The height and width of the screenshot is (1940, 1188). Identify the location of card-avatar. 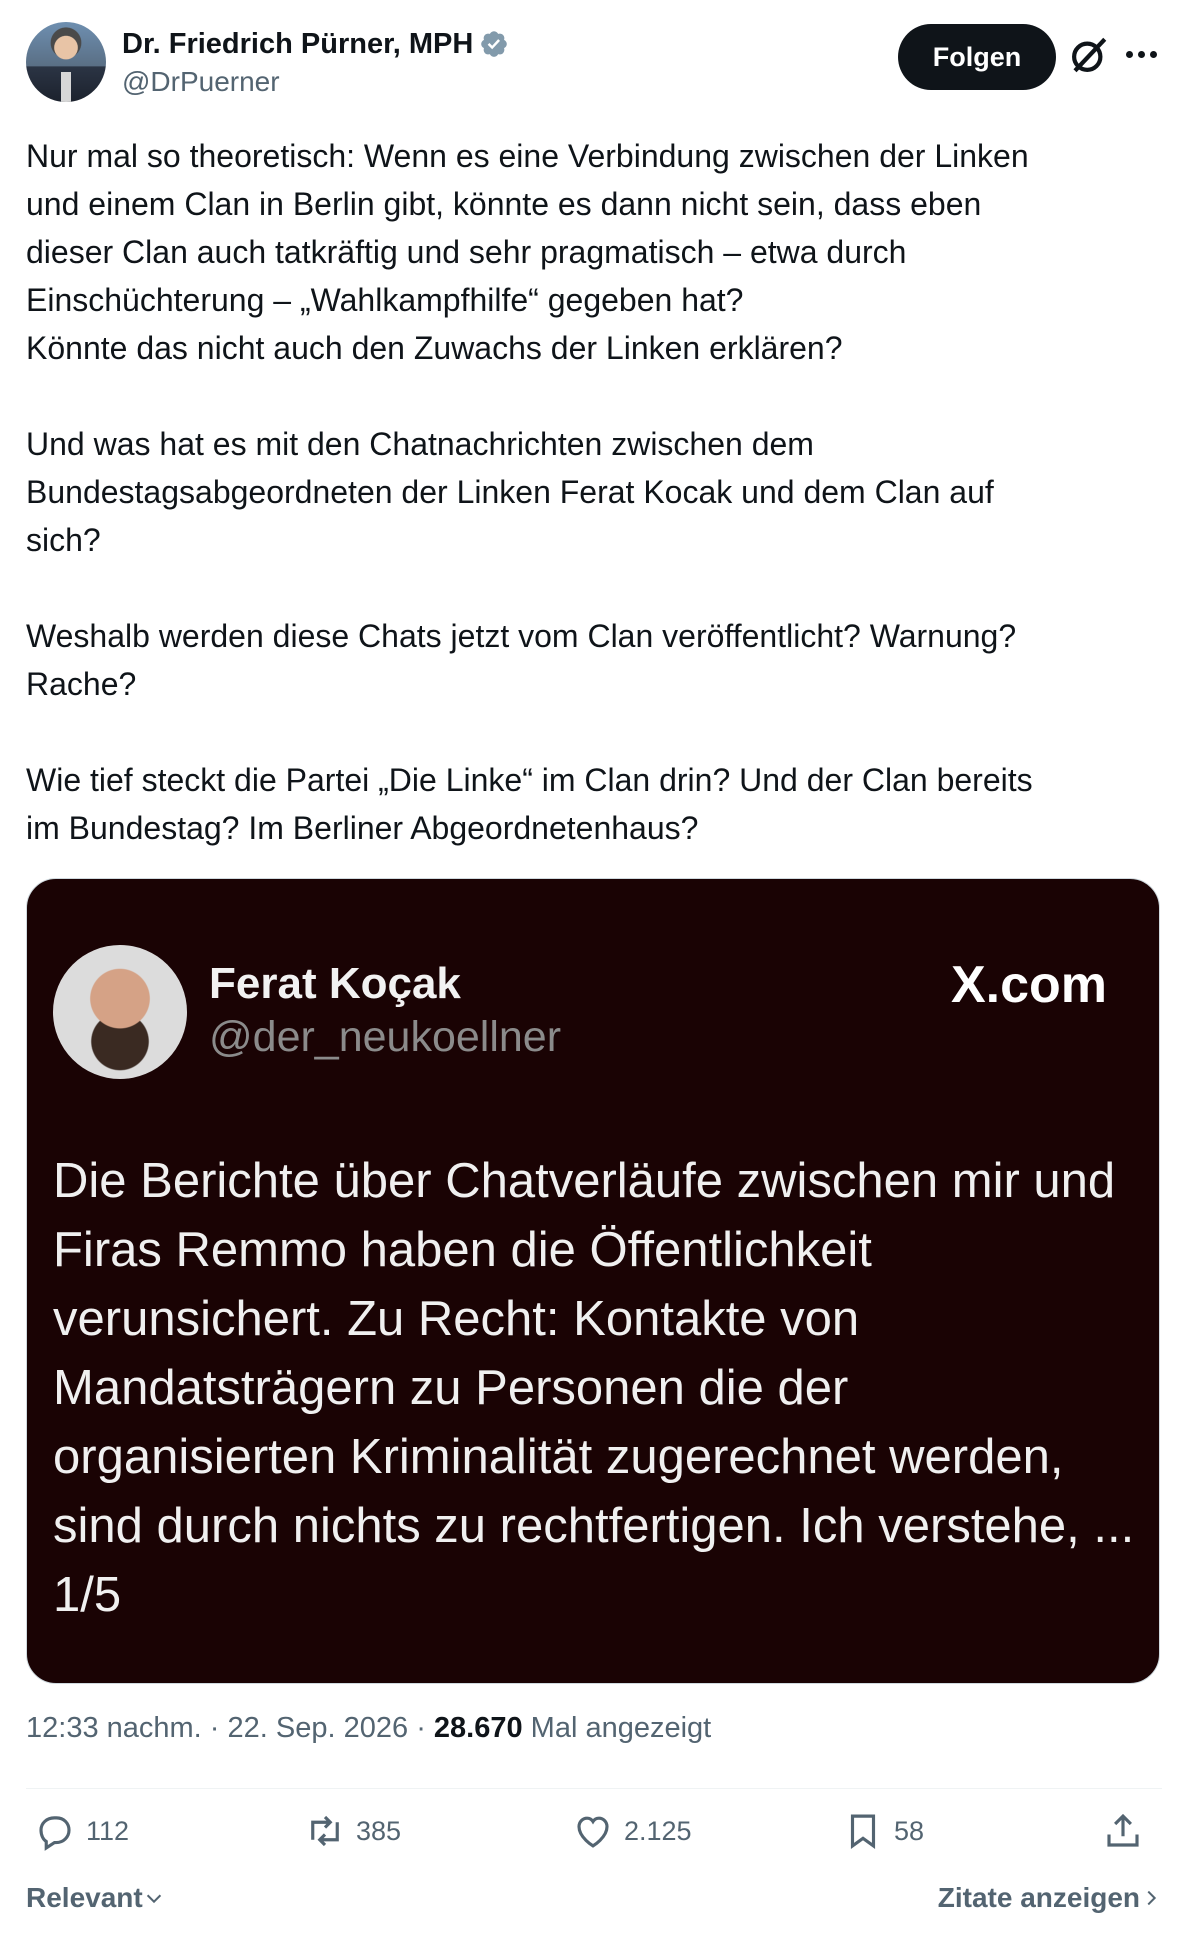
(120, 1012).